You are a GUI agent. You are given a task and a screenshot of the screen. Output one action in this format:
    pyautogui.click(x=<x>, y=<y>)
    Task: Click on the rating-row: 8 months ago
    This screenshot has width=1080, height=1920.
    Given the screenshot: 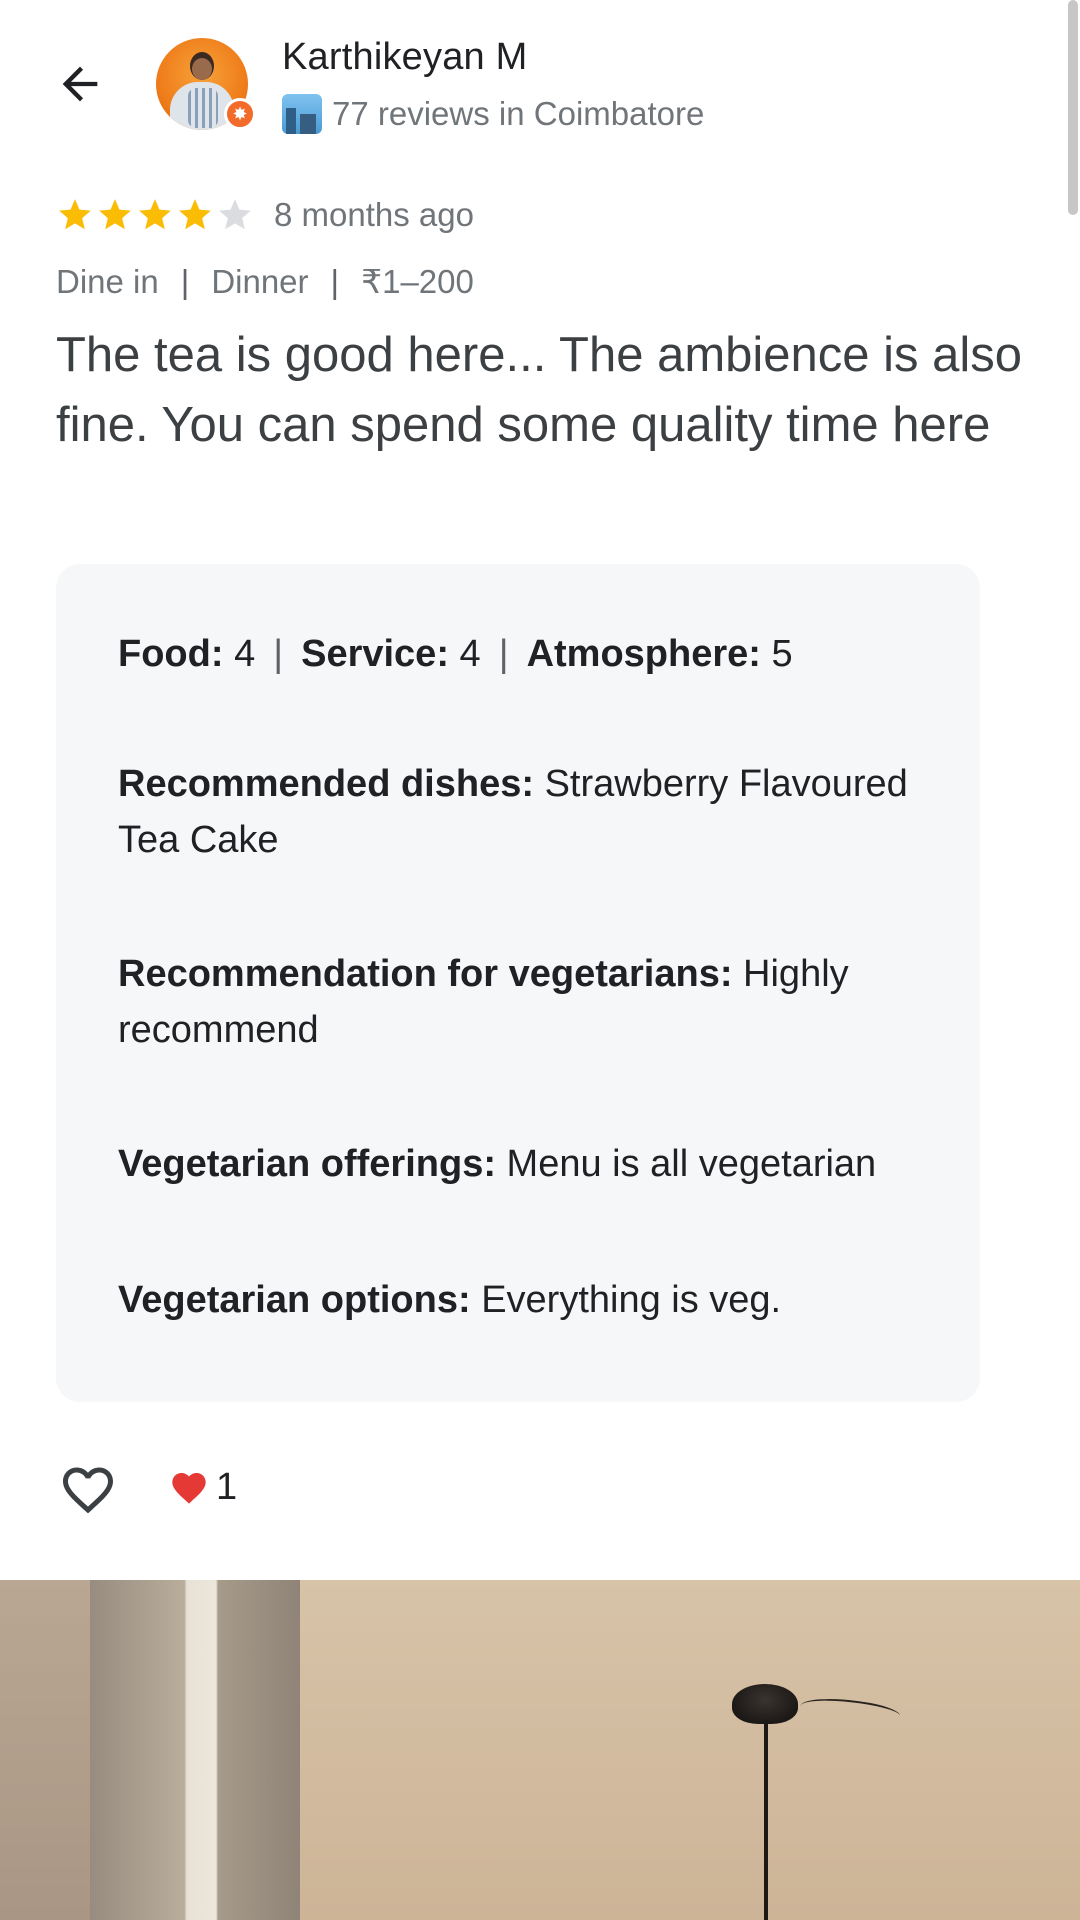 What is the action you would take?
    pyautogui.click(x=265, y=215)
    